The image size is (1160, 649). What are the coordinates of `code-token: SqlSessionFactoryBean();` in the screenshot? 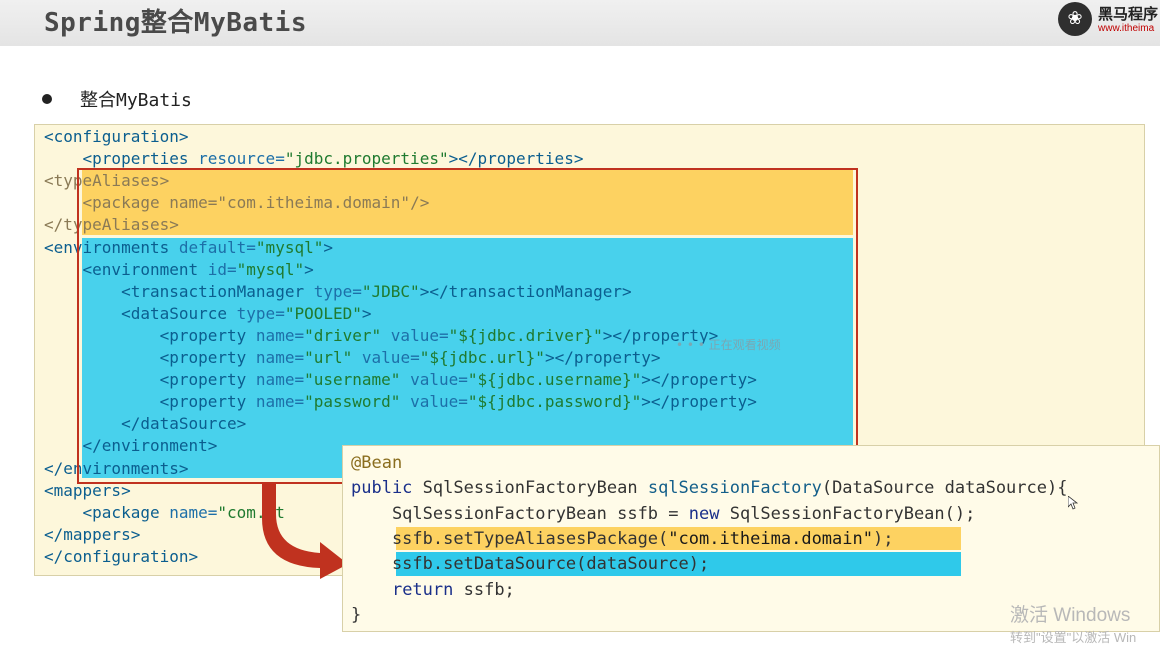 It's located at (852, 513).